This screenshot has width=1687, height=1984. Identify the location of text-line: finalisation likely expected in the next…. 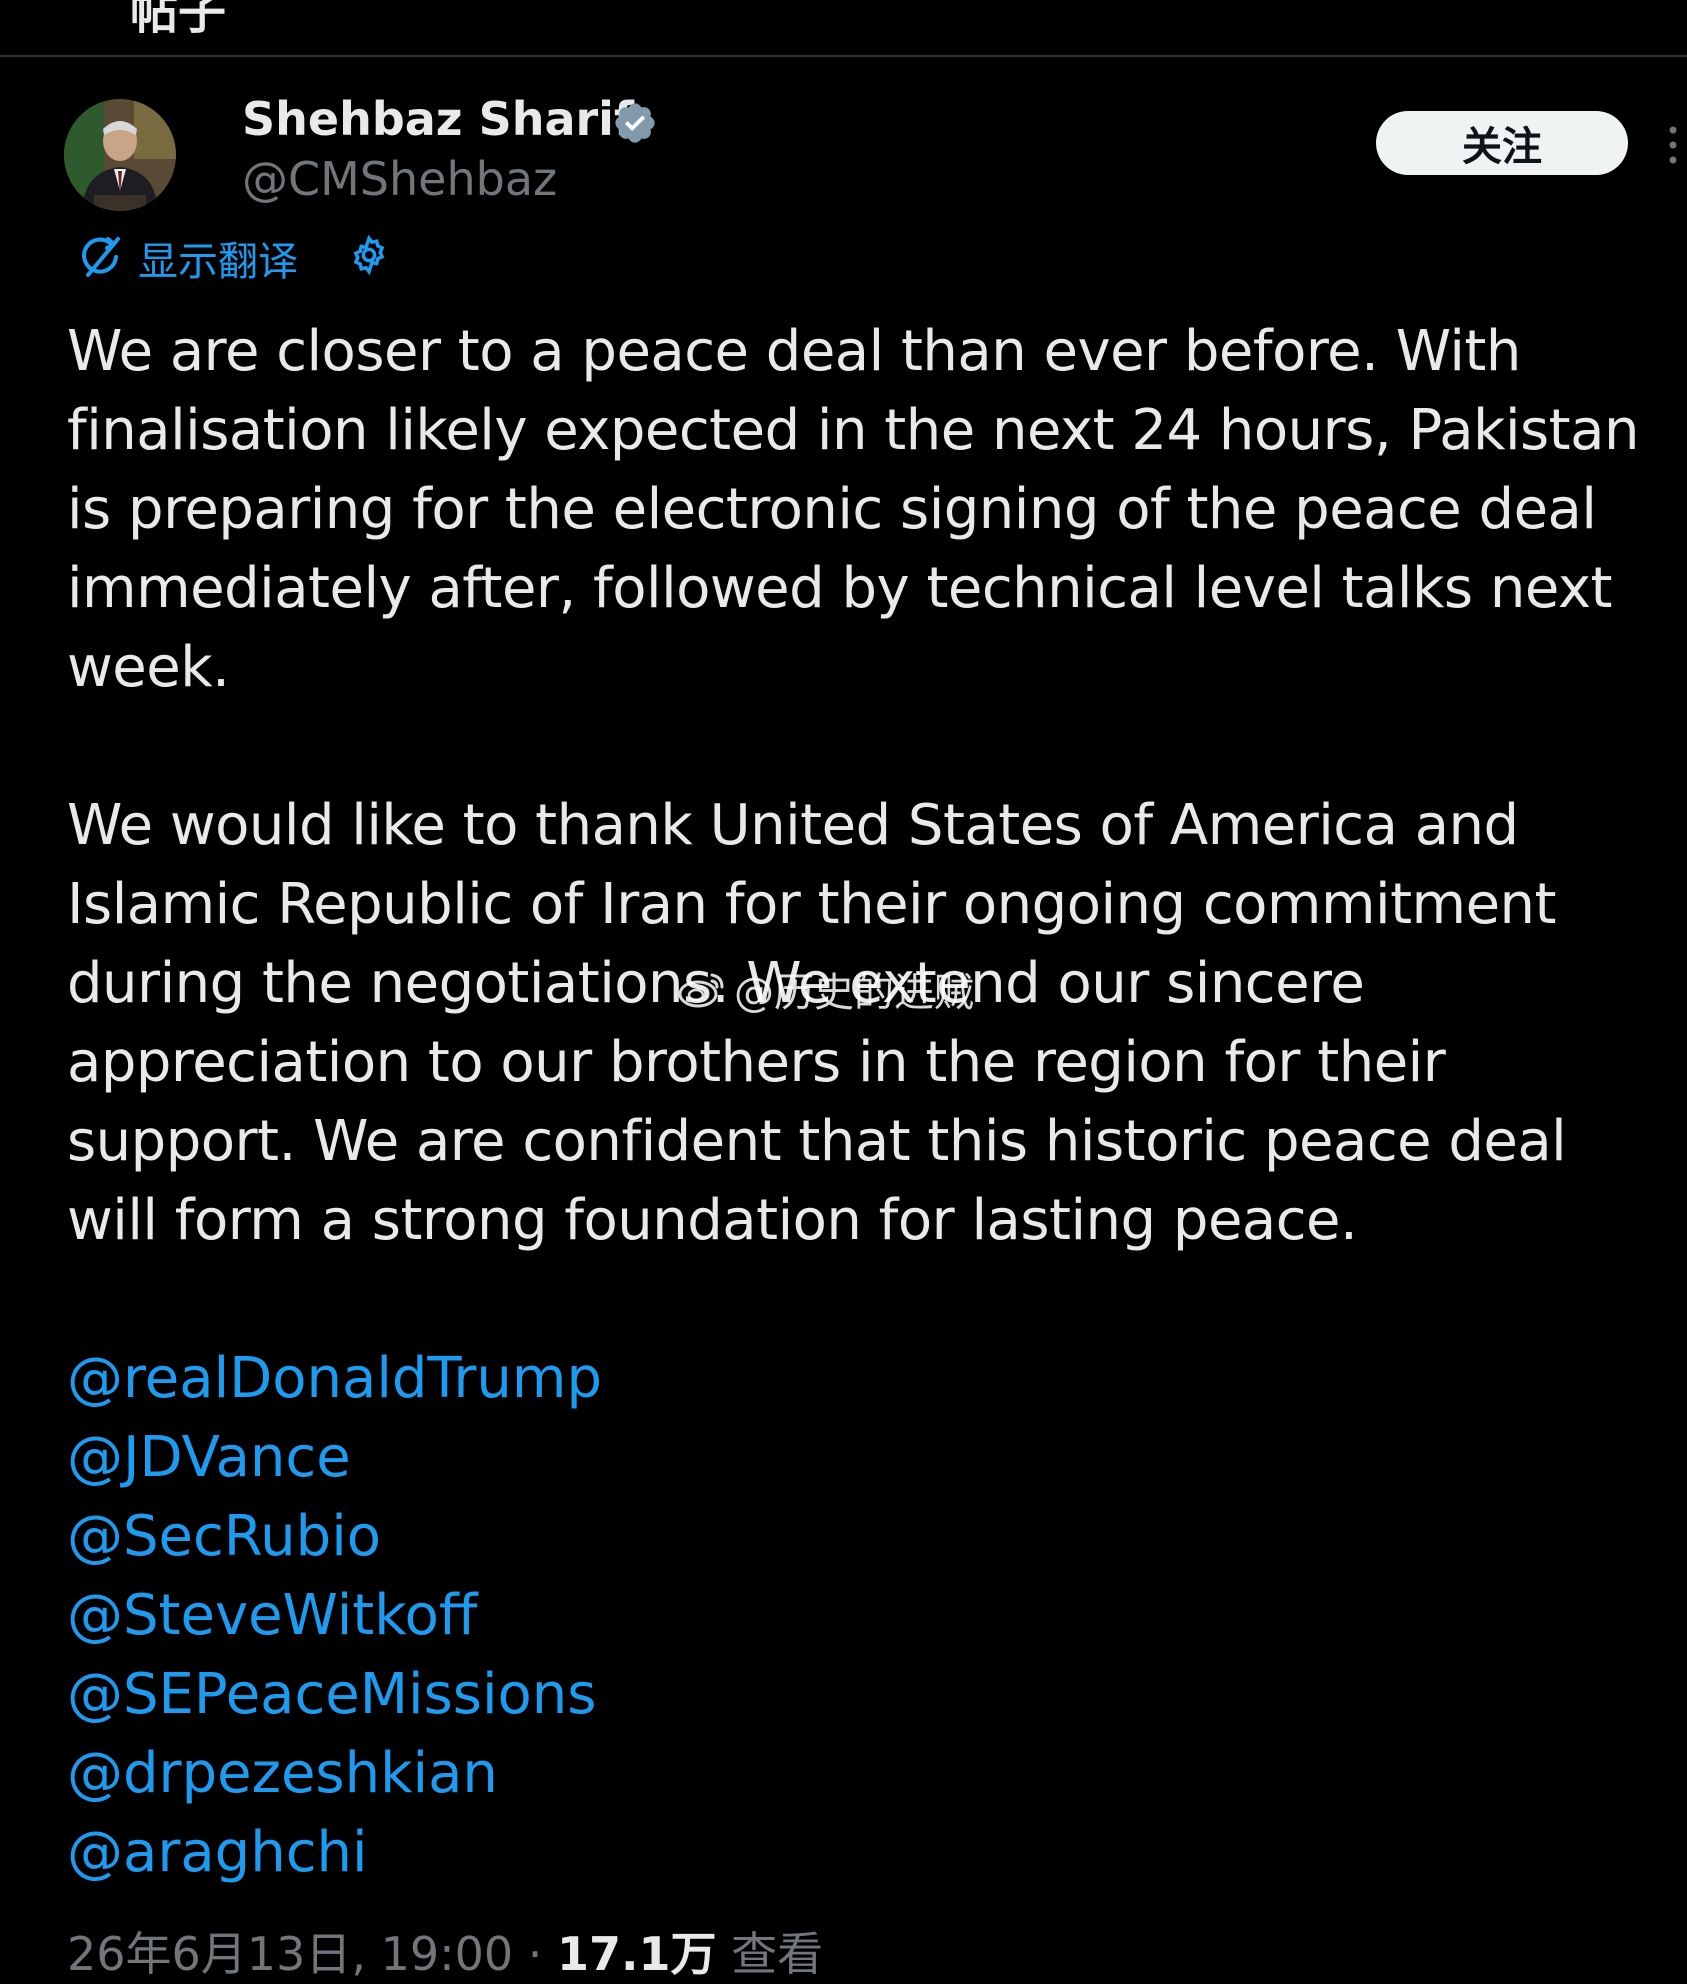
(853, 430).